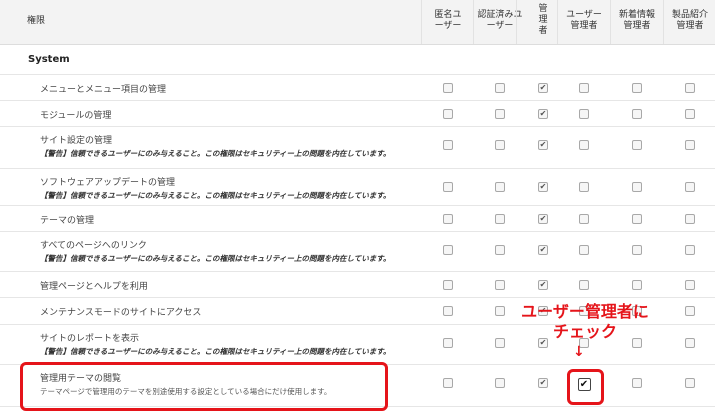 Image resolution: width=715 pixels, height=411 pixels. I want to click on column-header-news_manager: 新着情報 管理者, so click(637, 21).